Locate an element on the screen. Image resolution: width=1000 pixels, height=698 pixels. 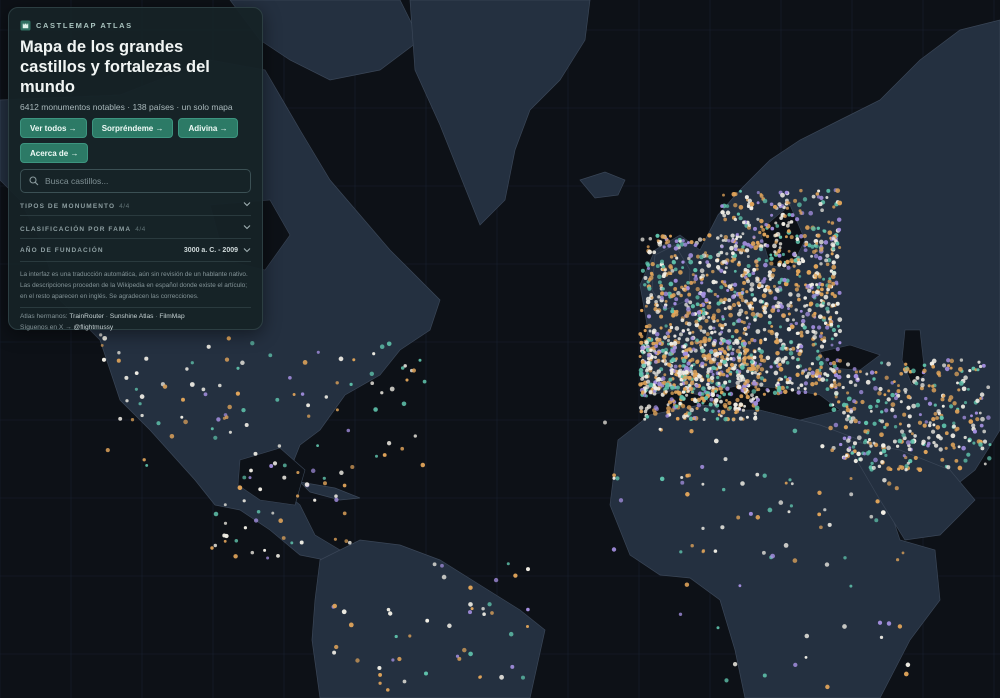
surprise-button: Sorpréndeme → is located at coordinates (132, 128).